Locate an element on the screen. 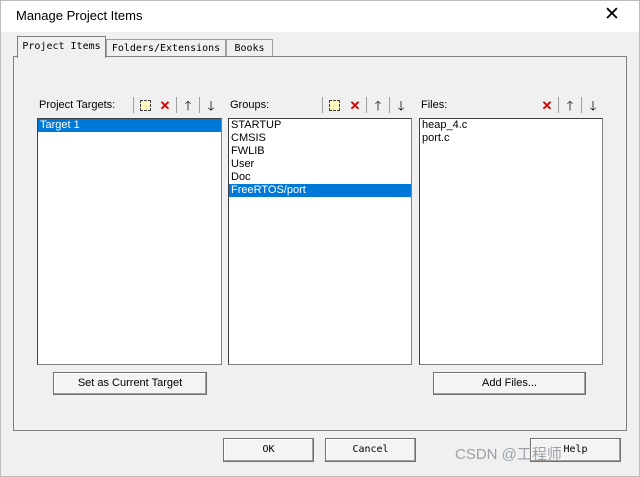 The image size is (640, 477). list-item-file: port.c is located at coordinates (511, 138).